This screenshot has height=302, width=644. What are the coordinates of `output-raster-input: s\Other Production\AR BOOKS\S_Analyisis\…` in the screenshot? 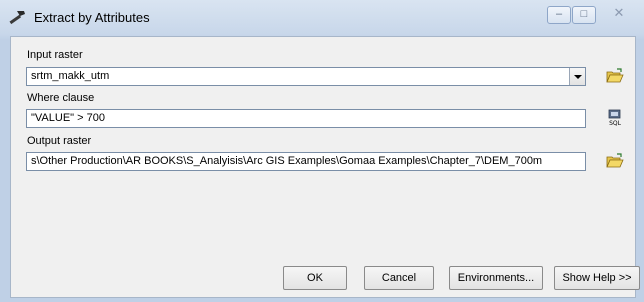 It's located at (306, 161).